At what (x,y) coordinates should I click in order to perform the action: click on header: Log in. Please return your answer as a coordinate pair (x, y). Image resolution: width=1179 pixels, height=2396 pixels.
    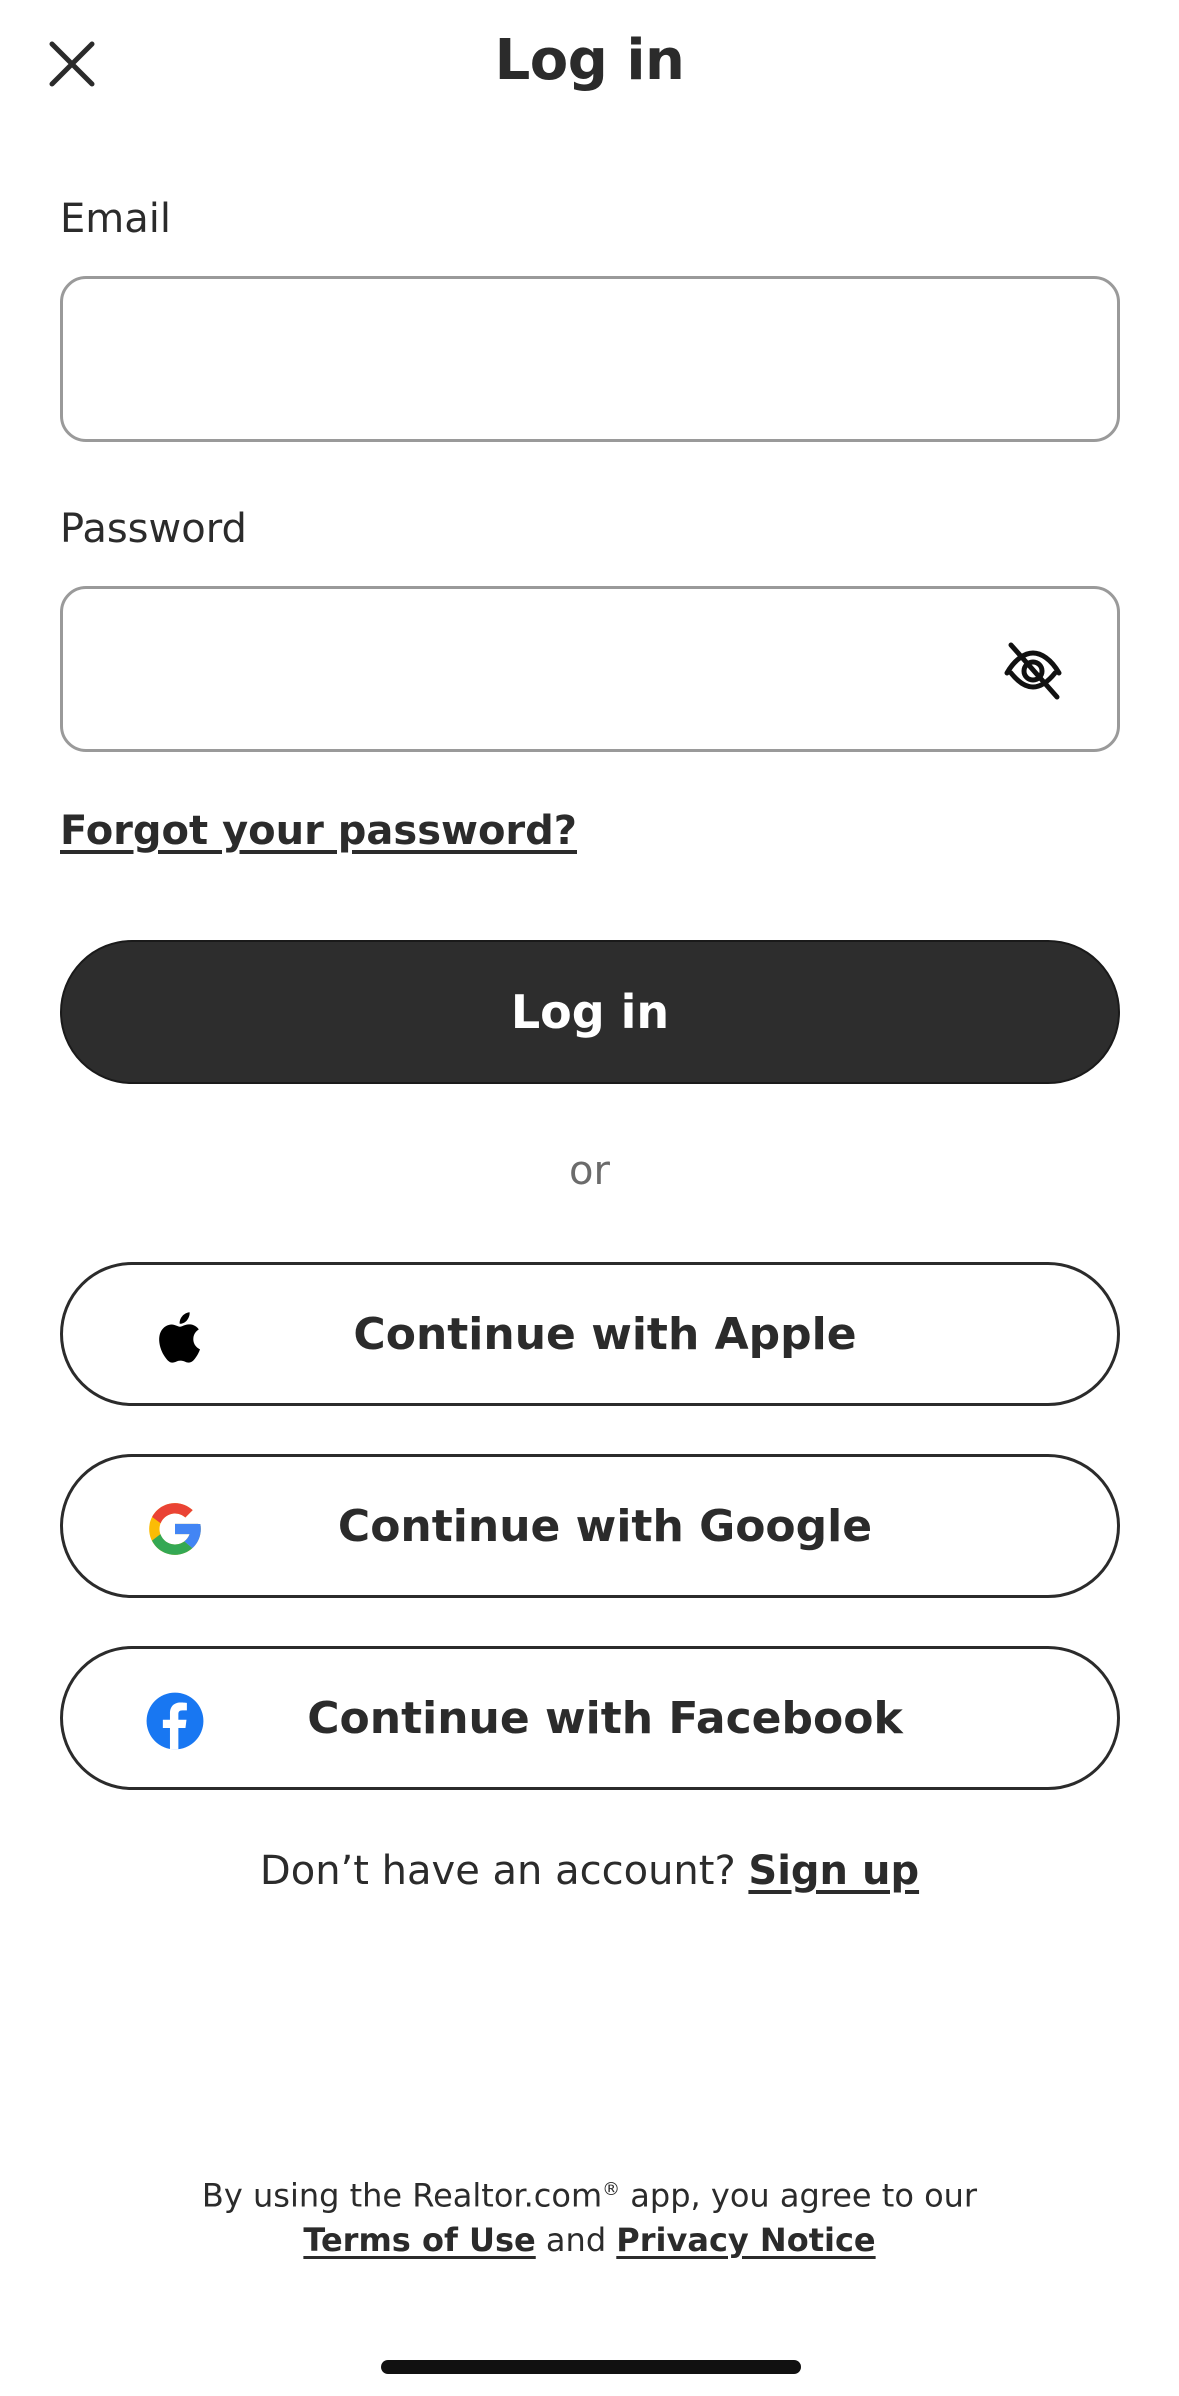
    Looking at the image, I should click on (589, 66).